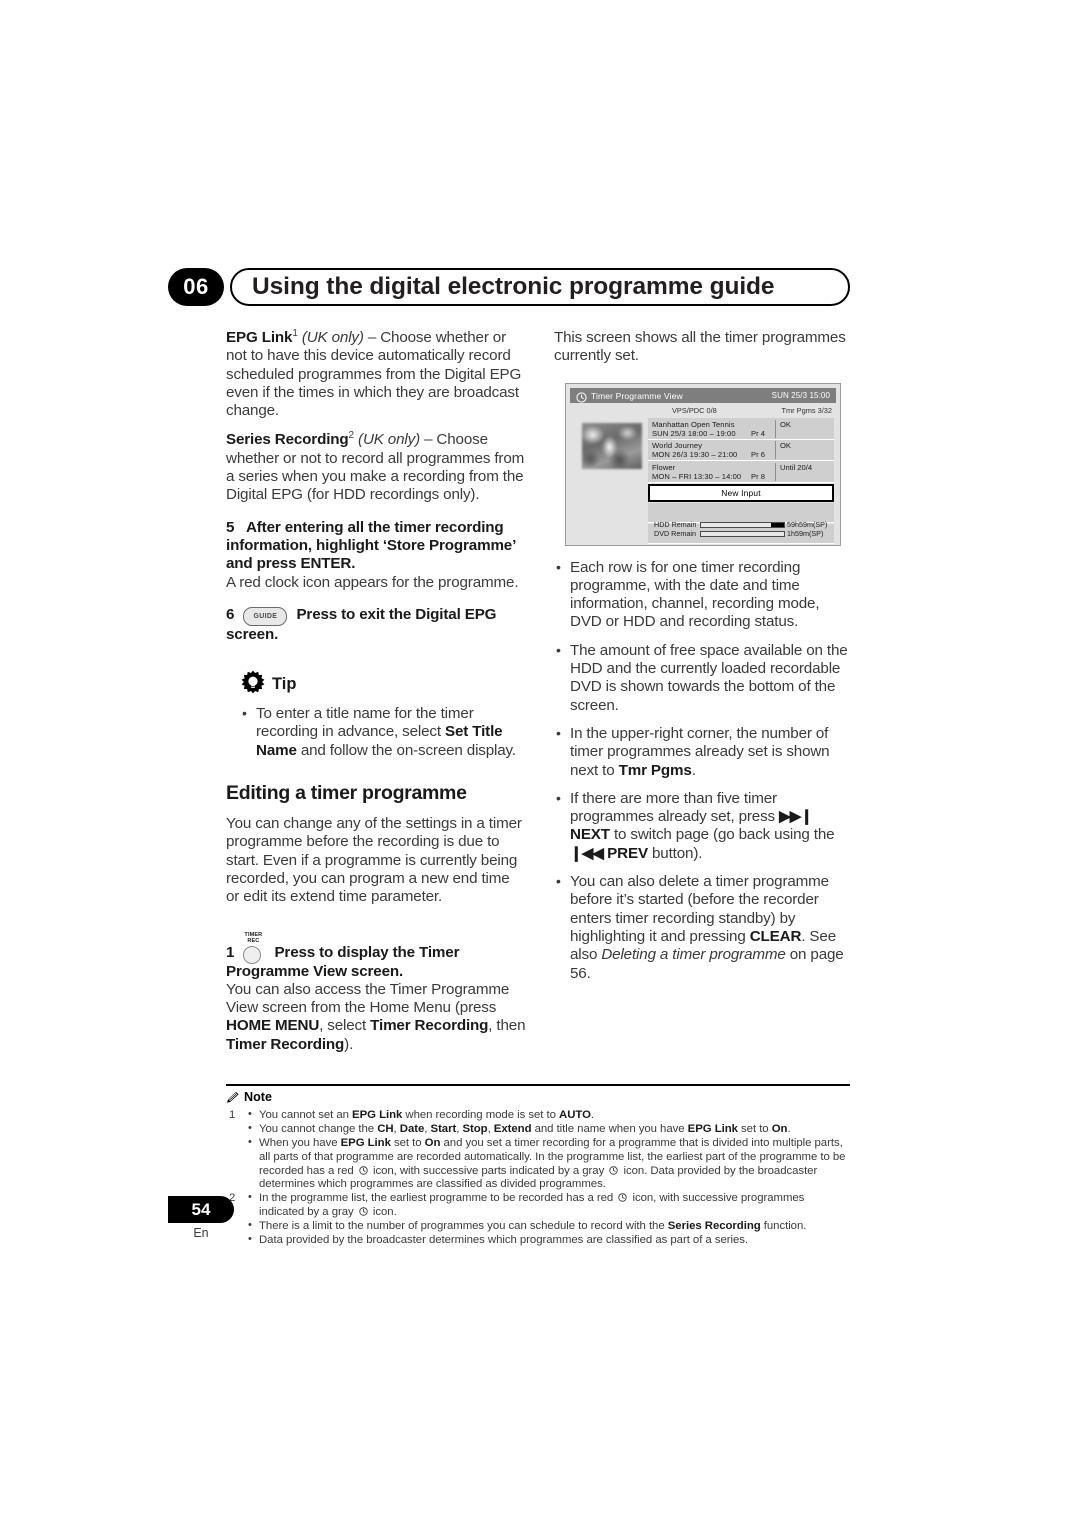 The height and width of the screenshot is (1528, 1080). Describe the element at coordinates (201, 1233) in the screenshot. I see `page-language: En` at that location.